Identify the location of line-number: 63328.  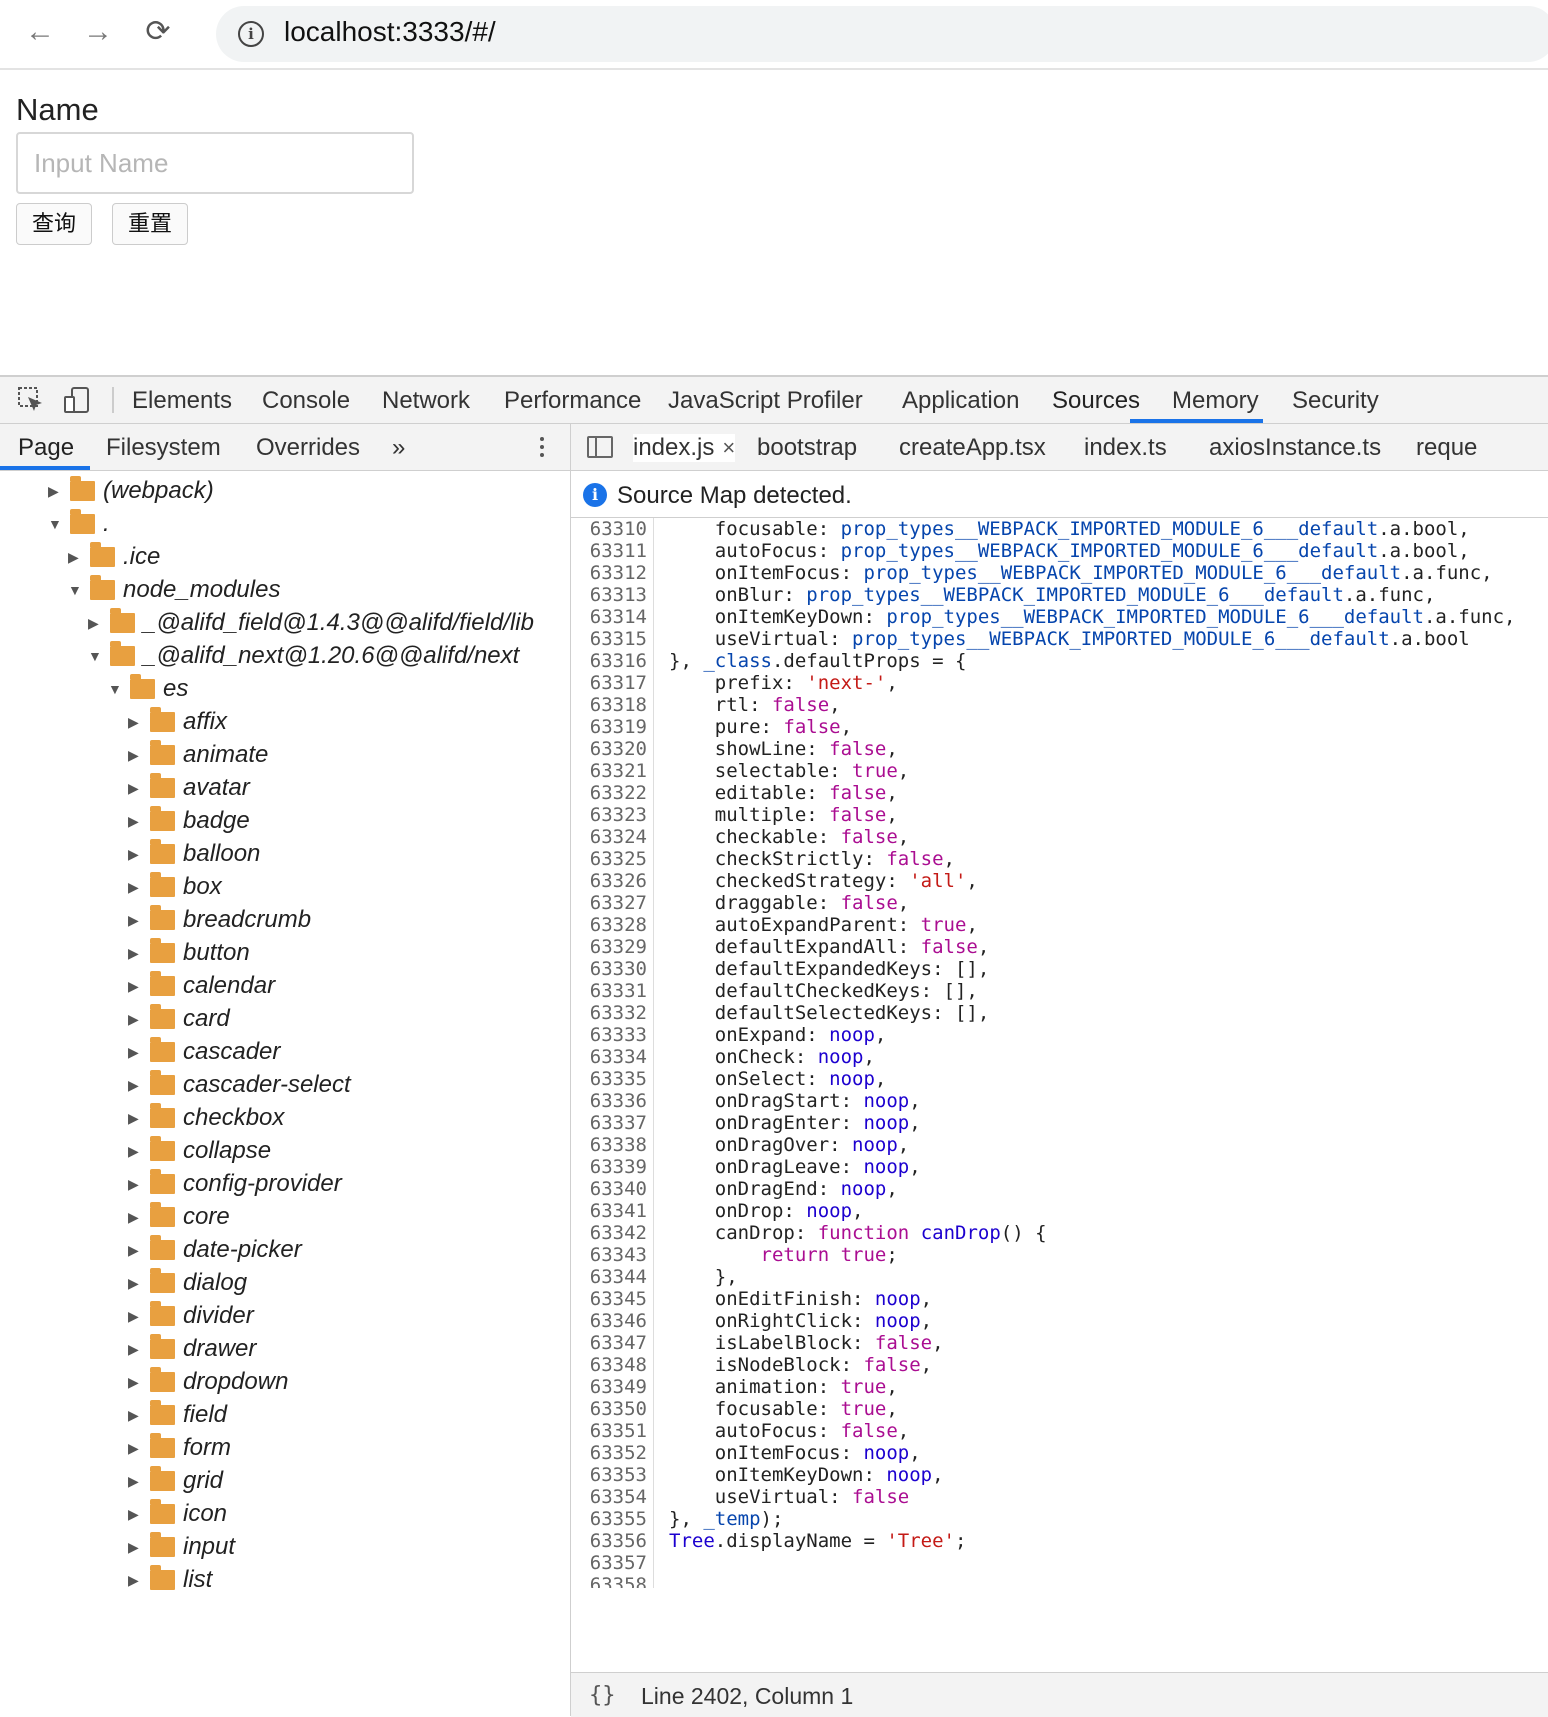
(609, 925).